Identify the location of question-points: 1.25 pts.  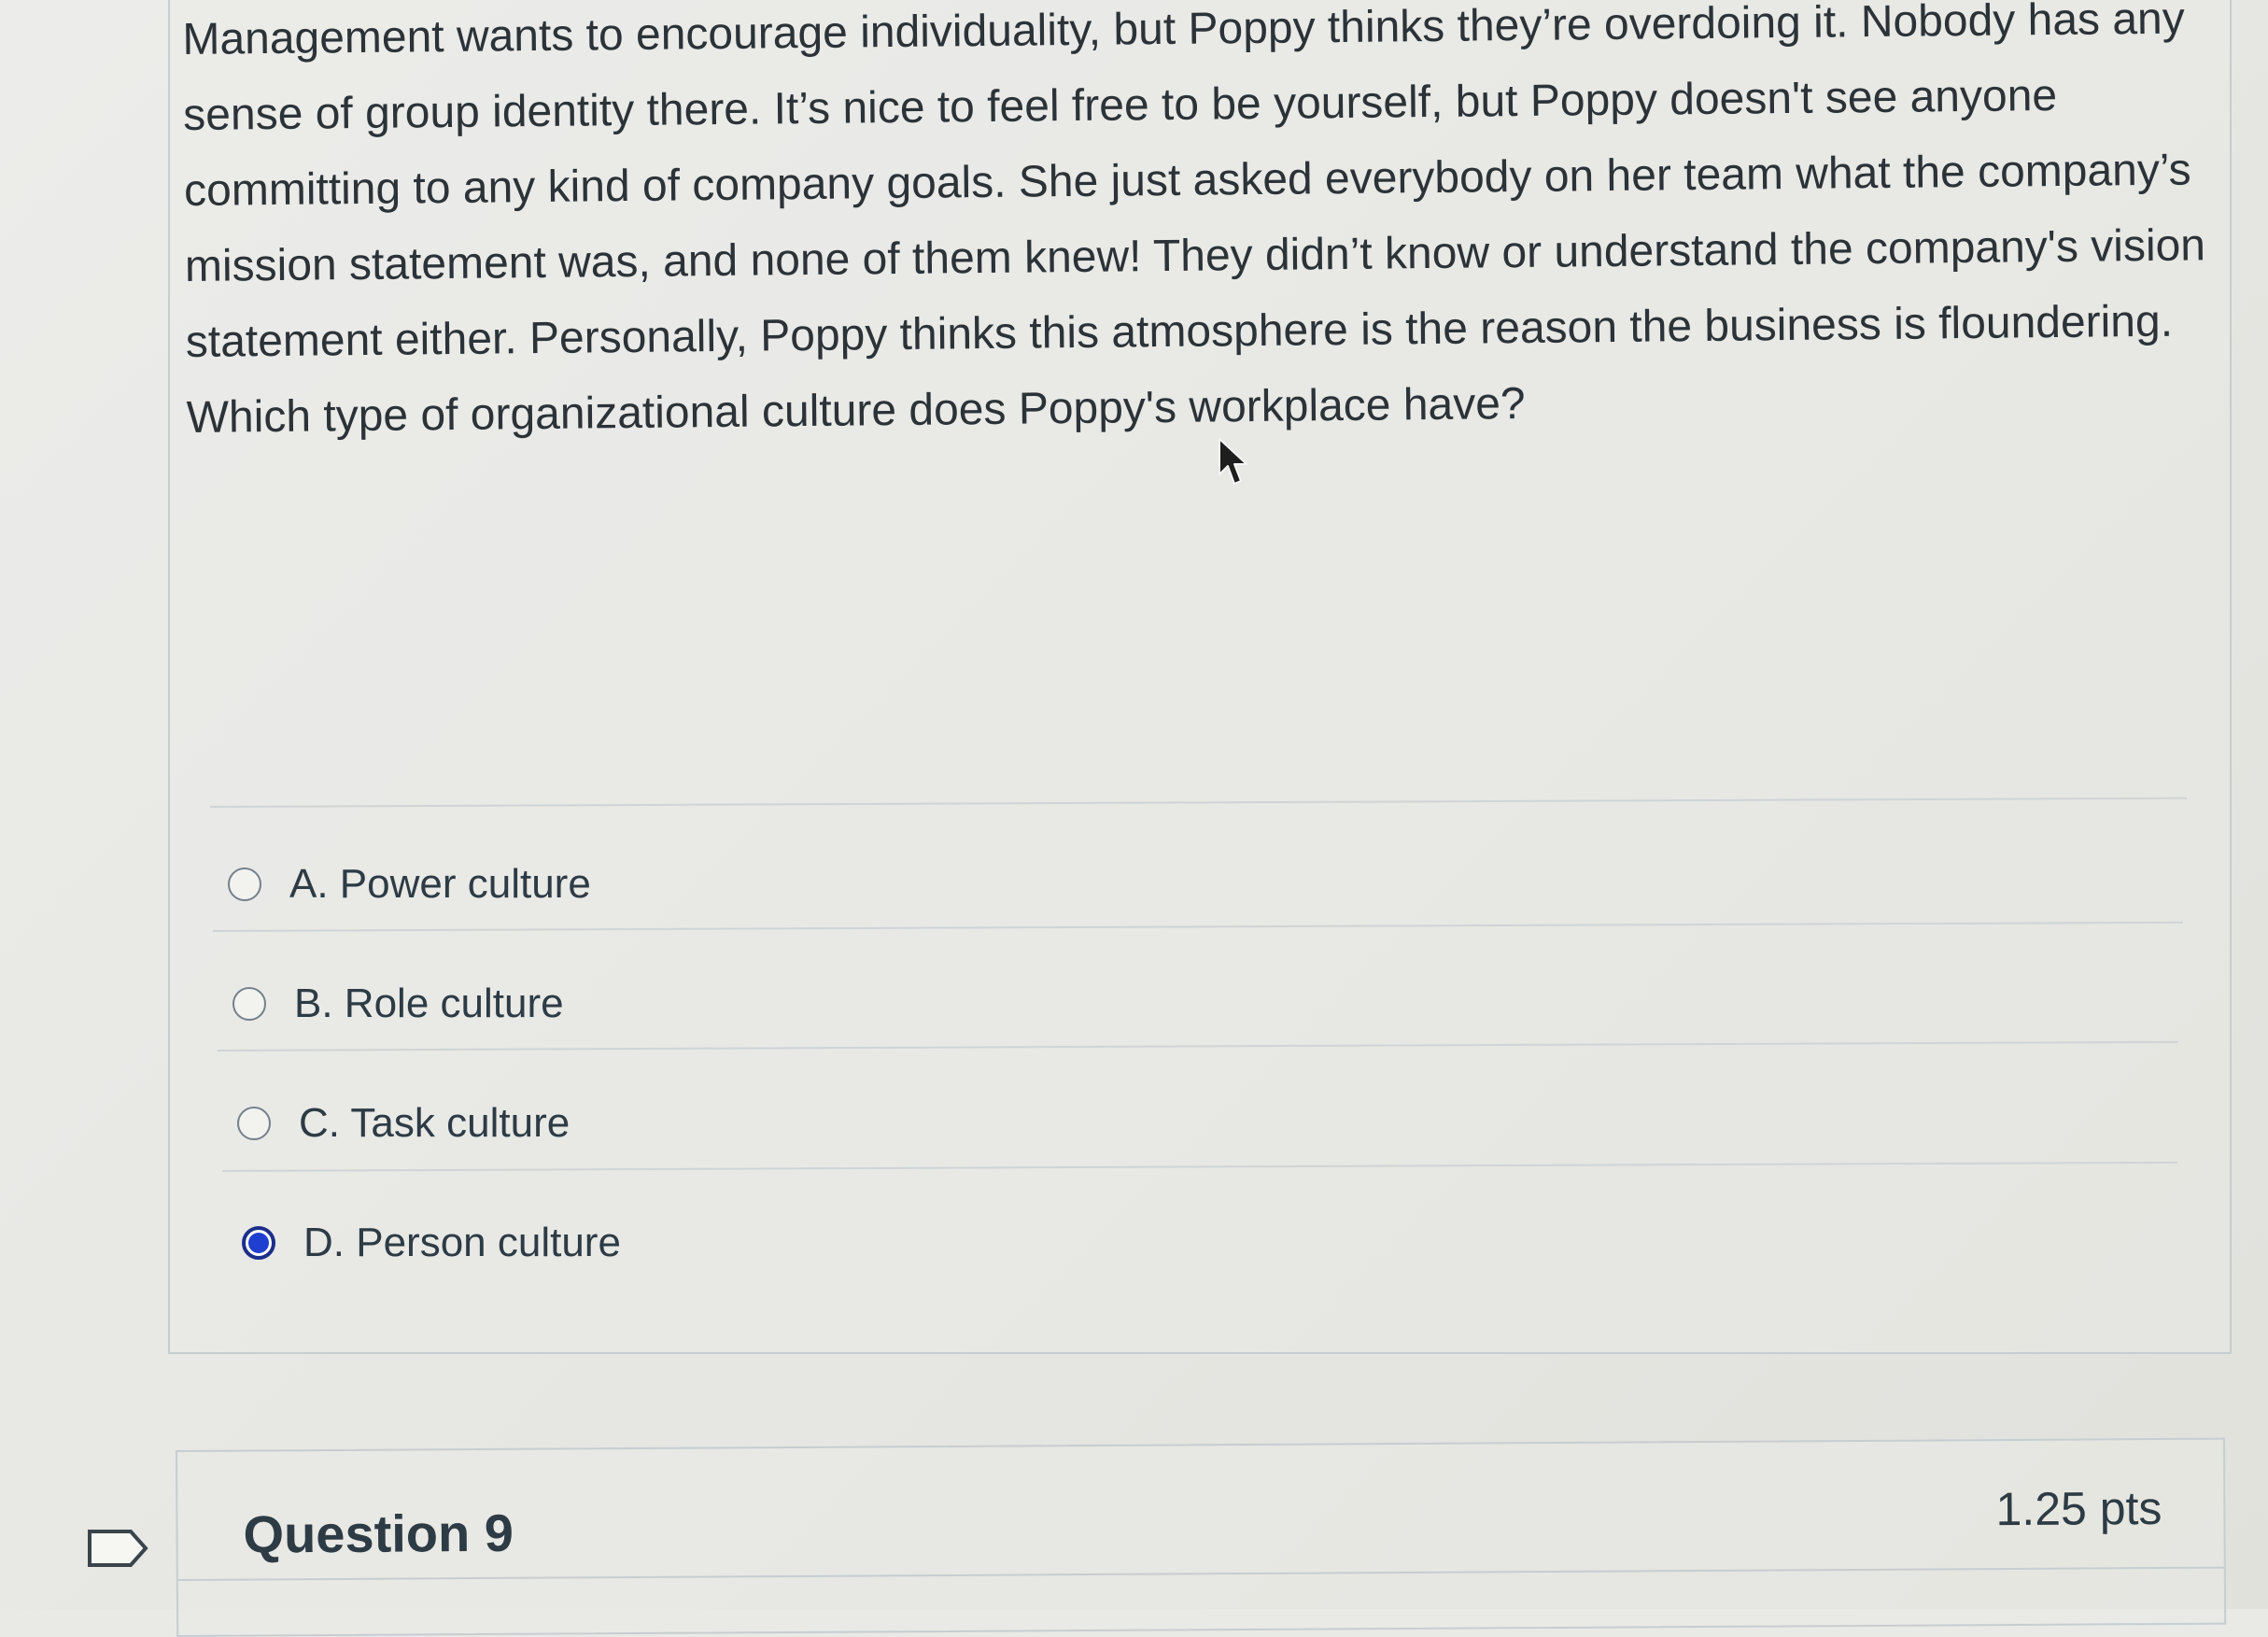
(2078, 1509).